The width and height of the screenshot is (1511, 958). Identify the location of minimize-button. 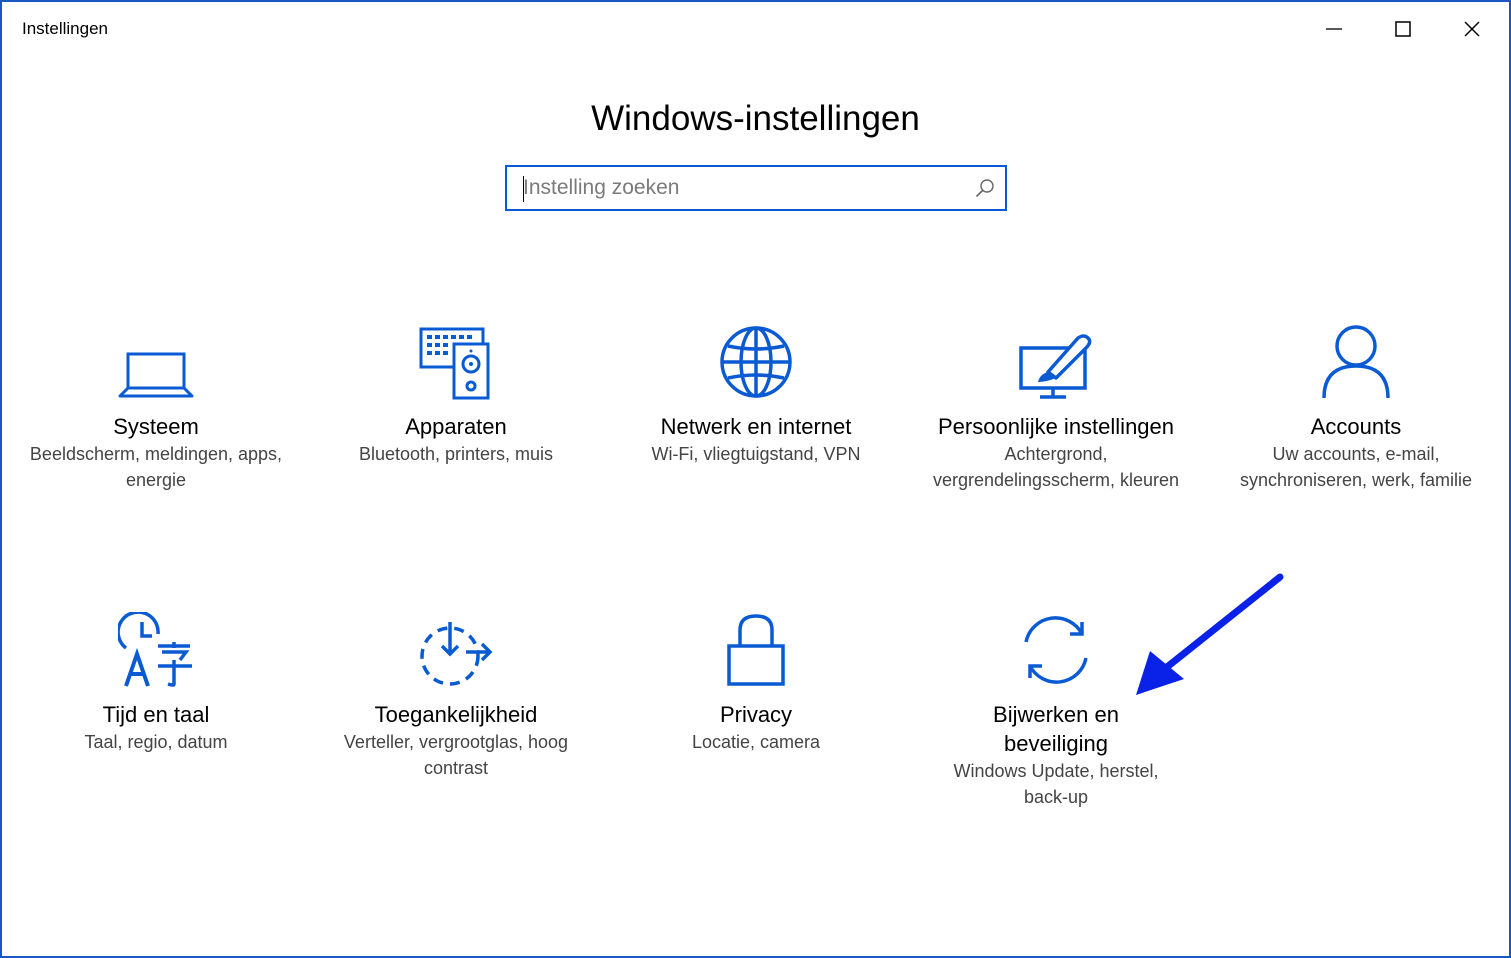
(1334, 29).